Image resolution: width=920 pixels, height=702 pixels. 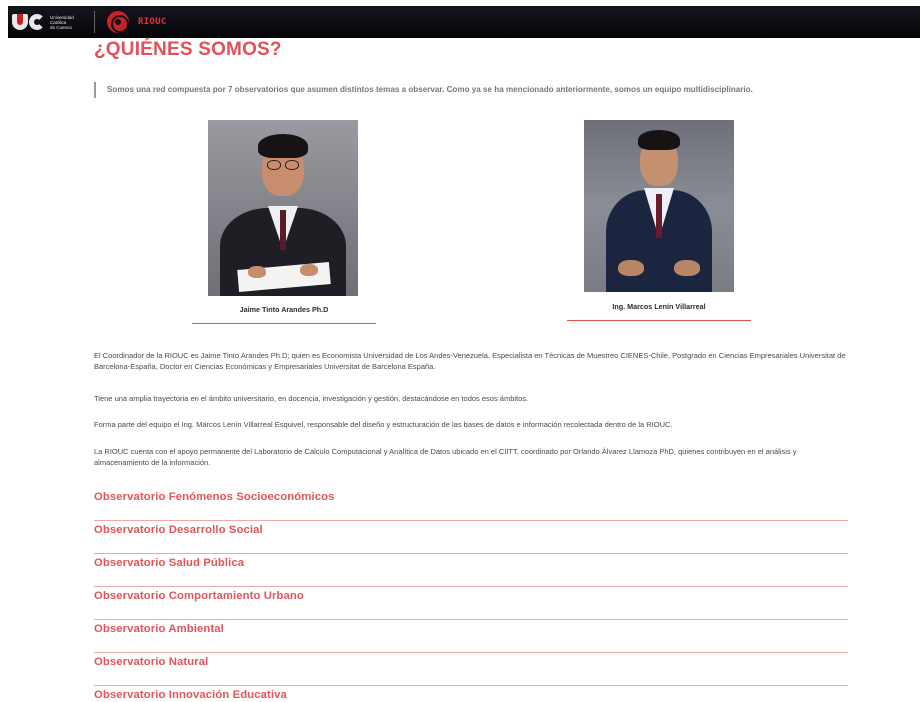 I want to click on observatorio-natural: Observatorio Natural, so click(x=471, y=669).